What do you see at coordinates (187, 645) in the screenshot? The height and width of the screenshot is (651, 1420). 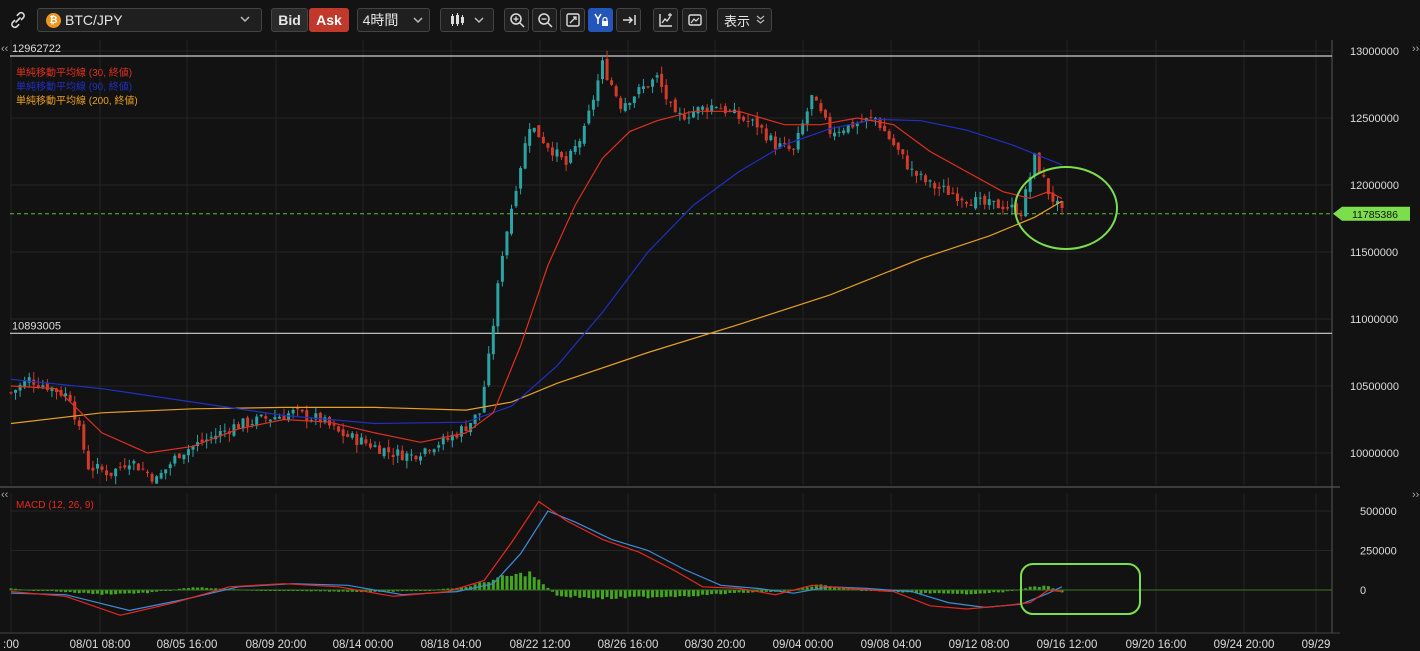 I see `time-tick-label: 08/05 16:00` at bounding box center [187, 645].